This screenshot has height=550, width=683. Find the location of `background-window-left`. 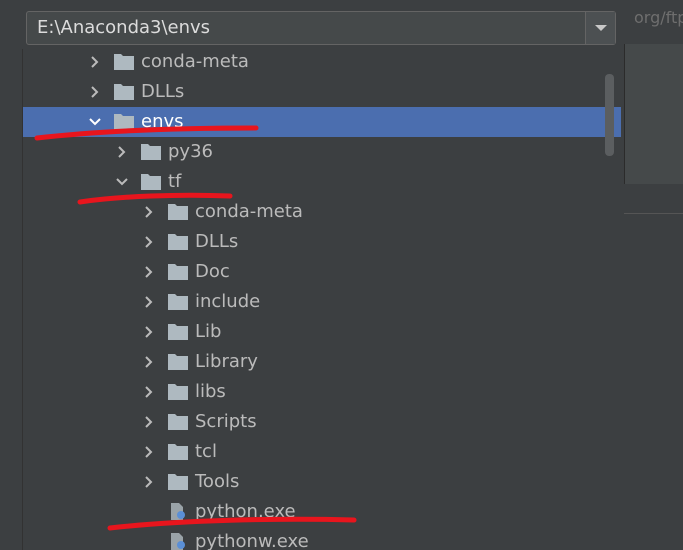

background-window-left is located at coordinates (8, 275).